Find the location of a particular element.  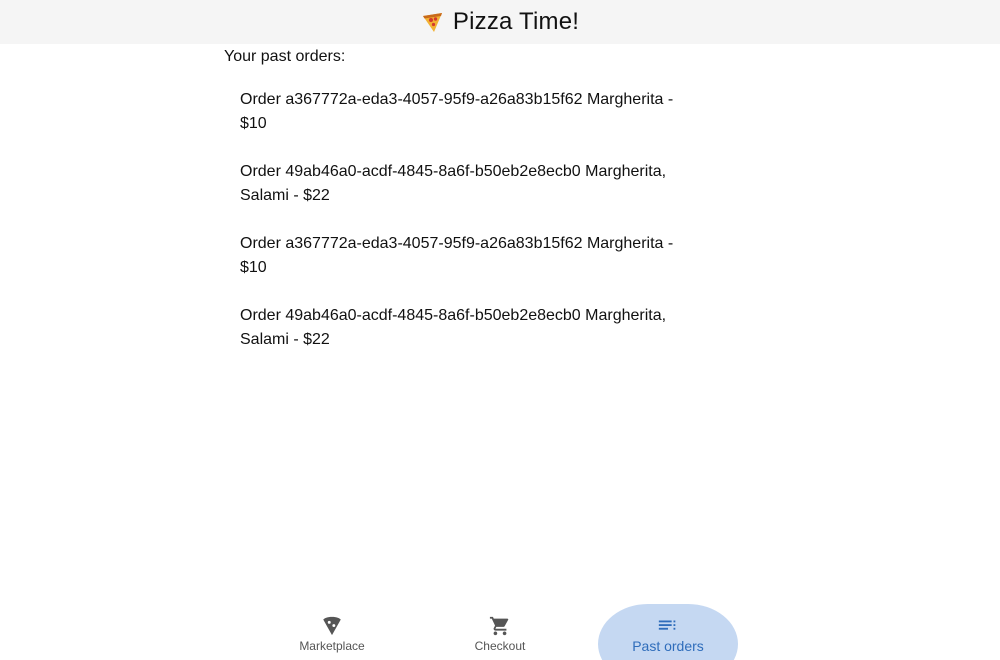

bottom-navigation: Marketplace Checkout Past orders is located at coordinates (500, 632).